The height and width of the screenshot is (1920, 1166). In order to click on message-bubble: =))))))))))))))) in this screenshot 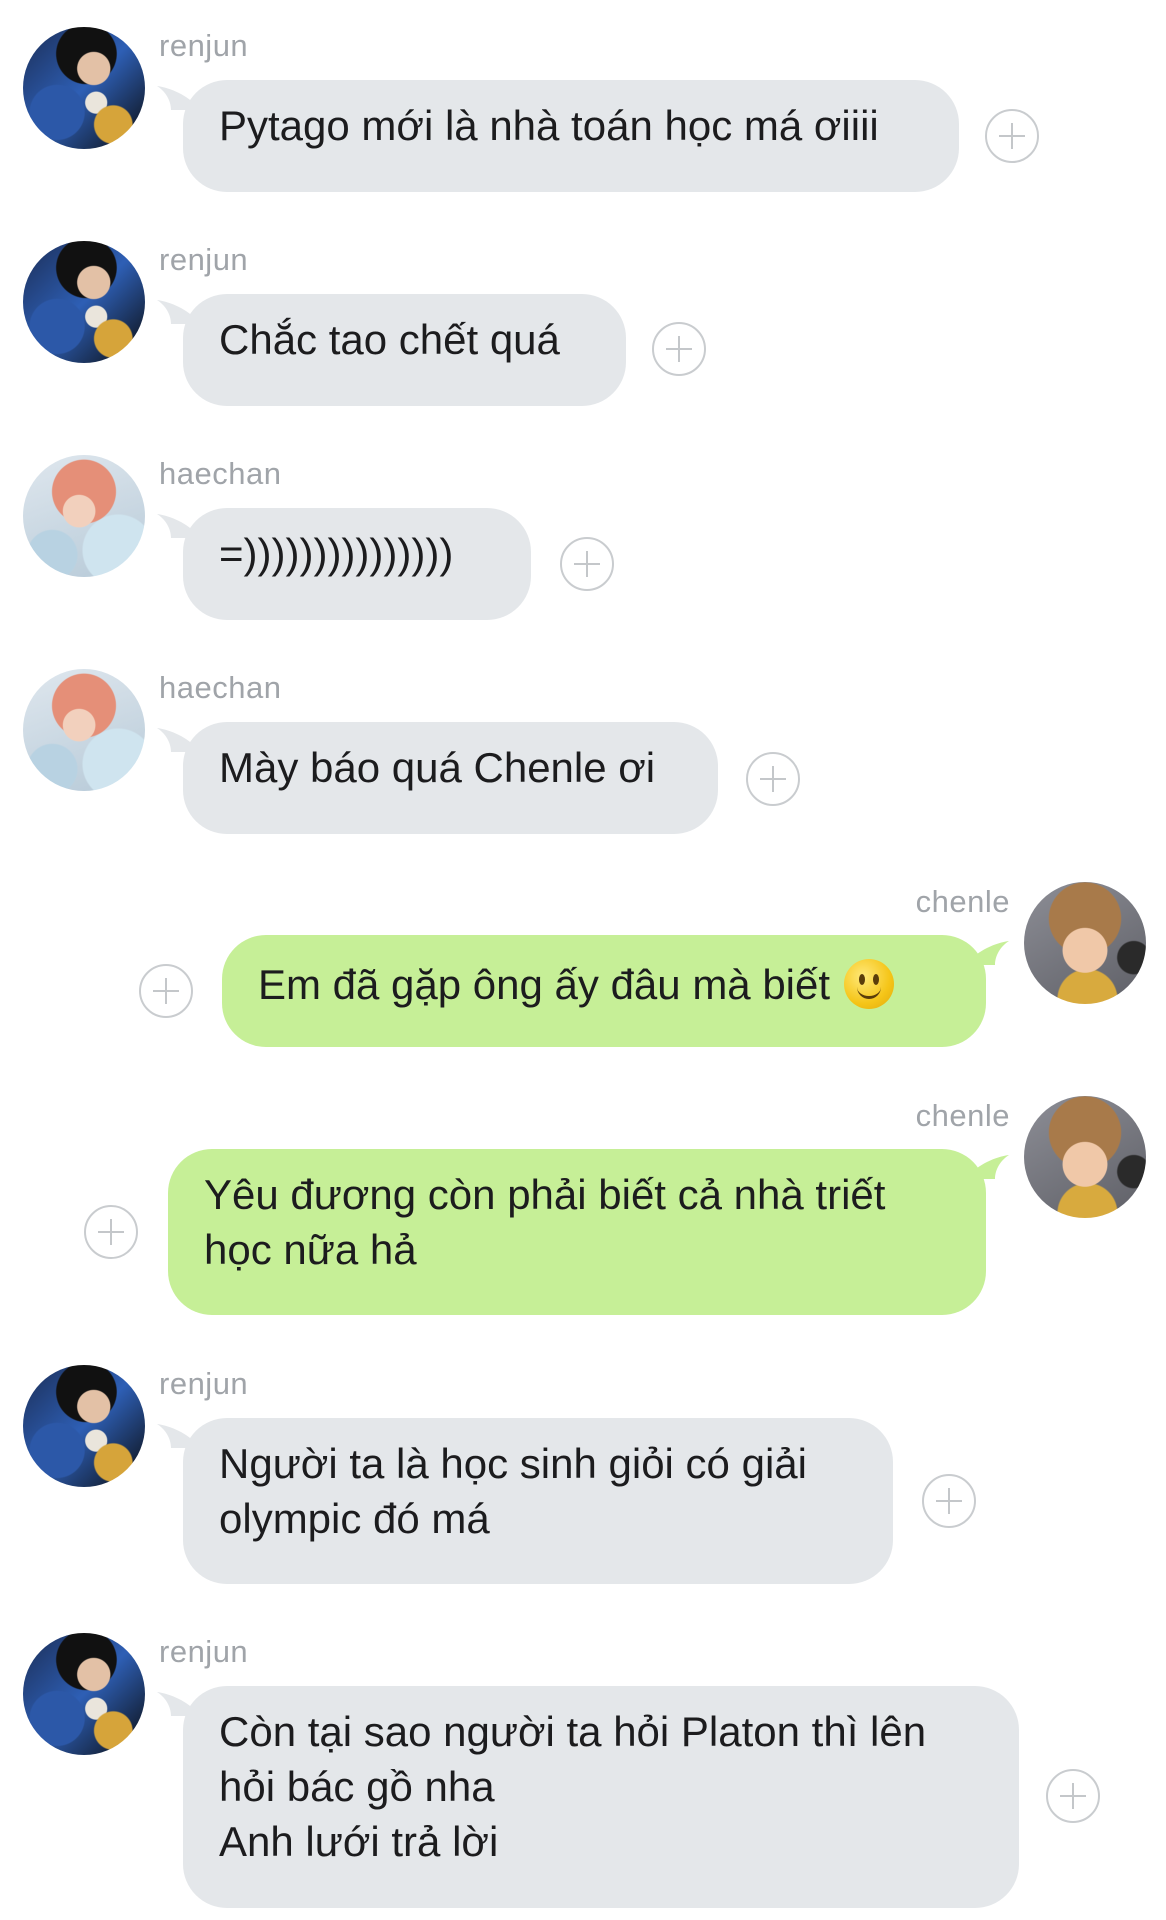, I will do `click(357, 564)`.